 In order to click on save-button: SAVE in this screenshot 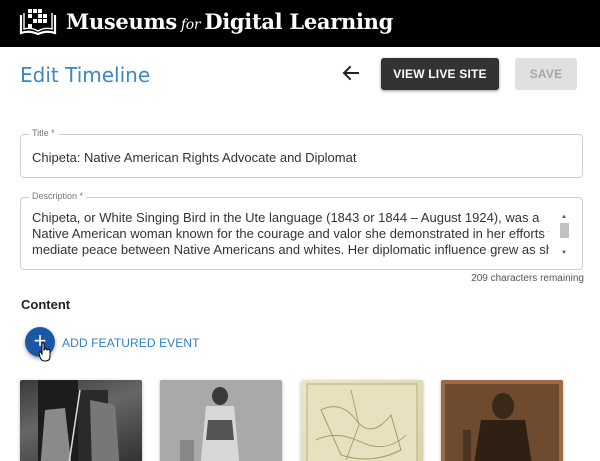, I will do `click(546, 74)`.